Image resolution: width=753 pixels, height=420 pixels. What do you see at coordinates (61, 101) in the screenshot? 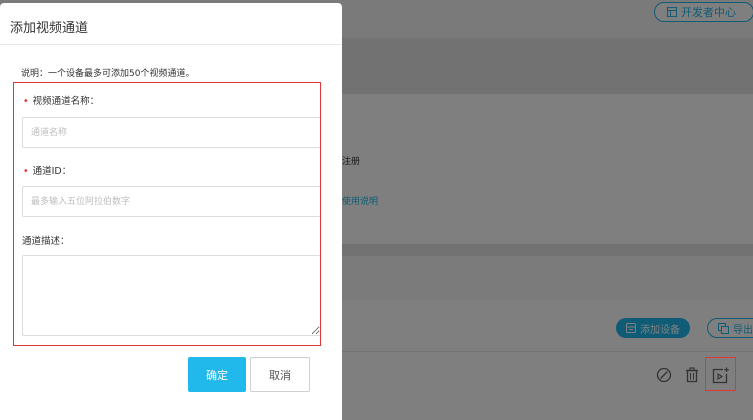
I see `channel-name-label: • 视频通道名称：` at bounding box center [61, 101].